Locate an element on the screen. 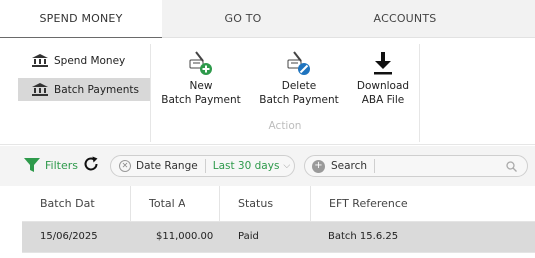  column-header-total-amount: Total A is located at coordinates (158, 204).